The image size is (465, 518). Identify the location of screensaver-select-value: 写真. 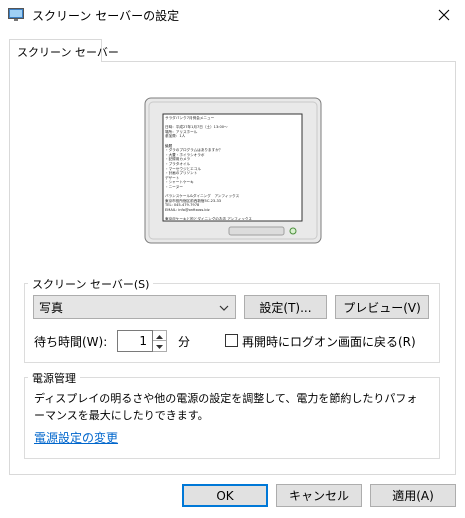
(51, 308).